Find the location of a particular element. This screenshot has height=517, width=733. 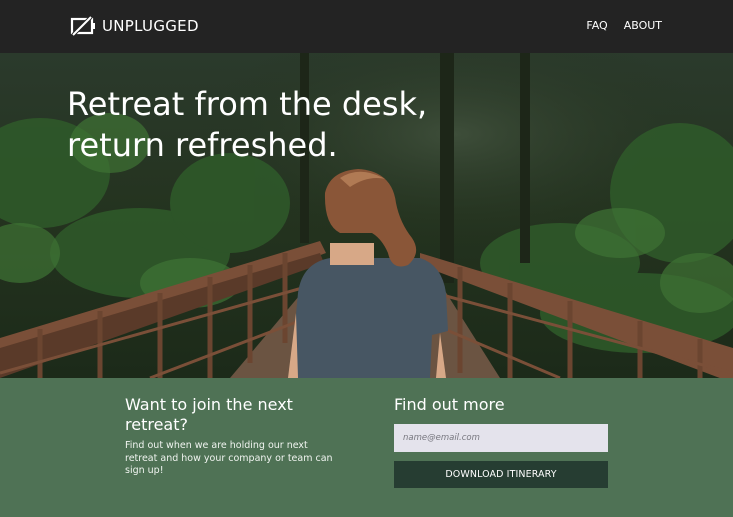

email-input is located at coordinates (501, 438).